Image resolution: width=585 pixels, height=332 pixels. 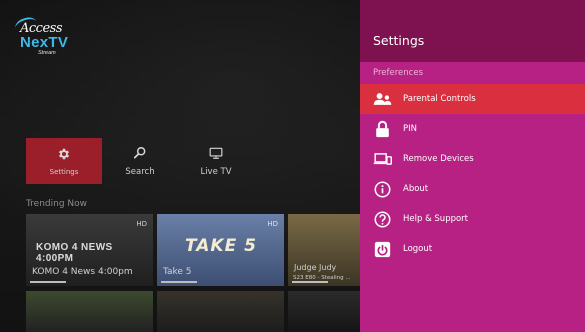 I want to click on menu-item-label: Parental Controls, so click(x=439, y=99).